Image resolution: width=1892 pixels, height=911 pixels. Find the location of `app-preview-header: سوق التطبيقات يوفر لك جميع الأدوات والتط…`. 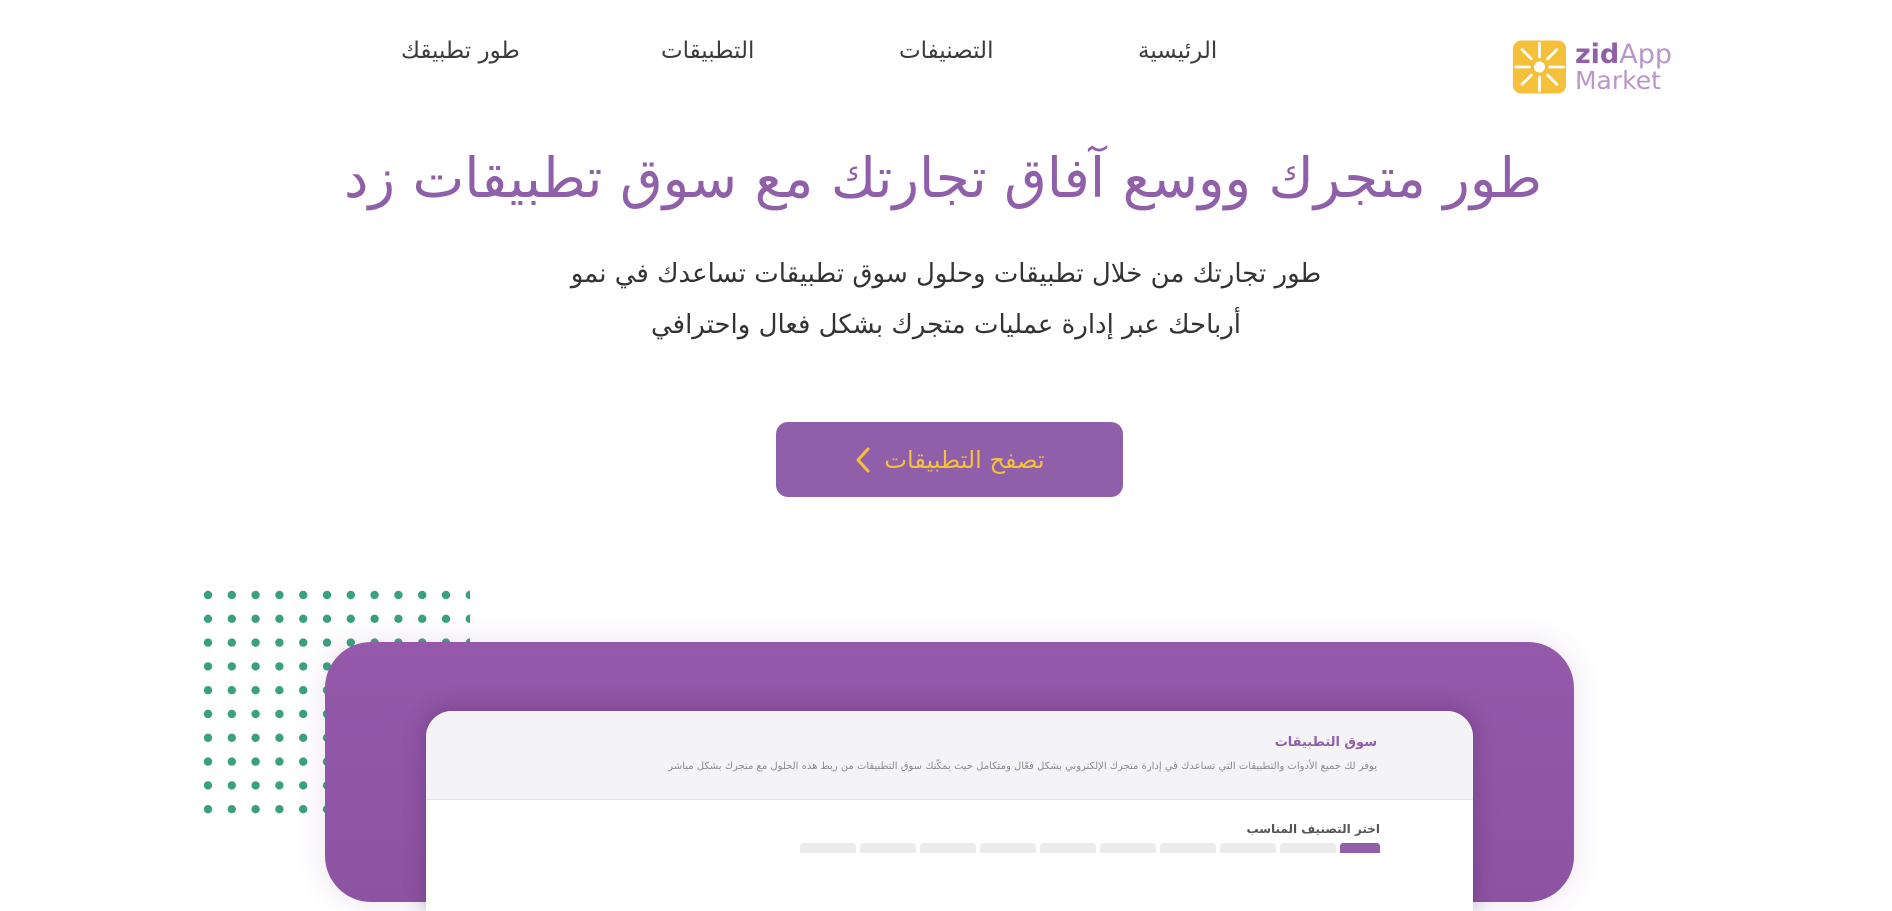

app-preview-header: سوق التطبيقات يوفر لك جميع الأدوات والتط… is located at coordinates (949, 755).